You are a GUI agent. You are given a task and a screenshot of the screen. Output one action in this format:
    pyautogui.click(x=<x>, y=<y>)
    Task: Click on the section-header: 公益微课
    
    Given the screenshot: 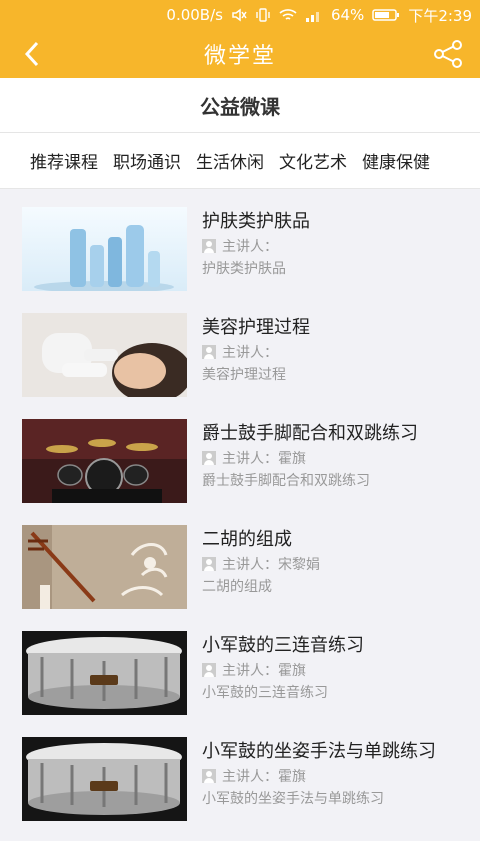 What is the action you would take?
    pyautogui.click(x=240, y=105)
    